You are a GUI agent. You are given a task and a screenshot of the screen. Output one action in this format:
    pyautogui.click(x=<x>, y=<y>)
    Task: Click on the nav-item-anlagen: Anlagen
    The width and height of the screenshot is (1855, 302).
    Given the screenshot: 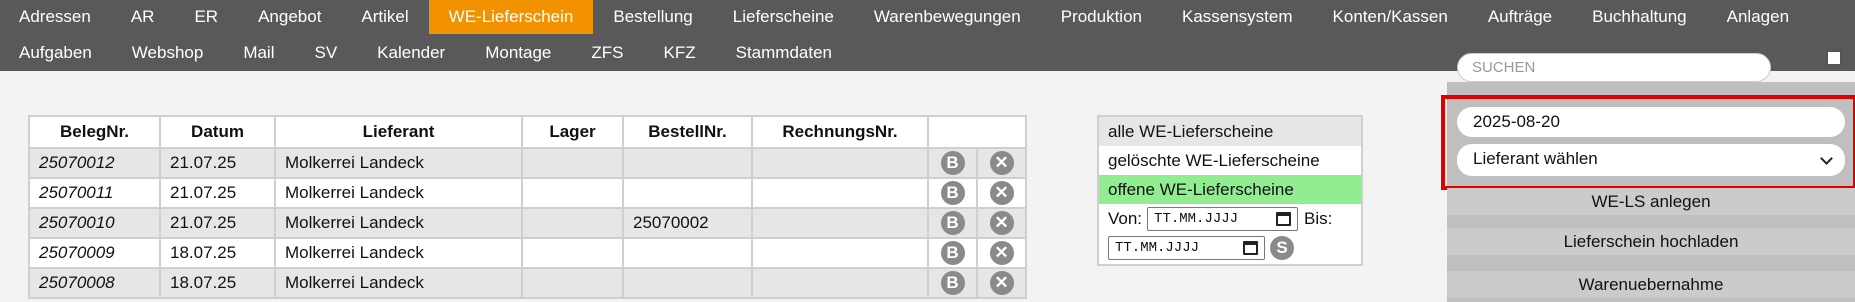 What is the action you would take?
    pyautogui.click(x=1758, y=17)
    